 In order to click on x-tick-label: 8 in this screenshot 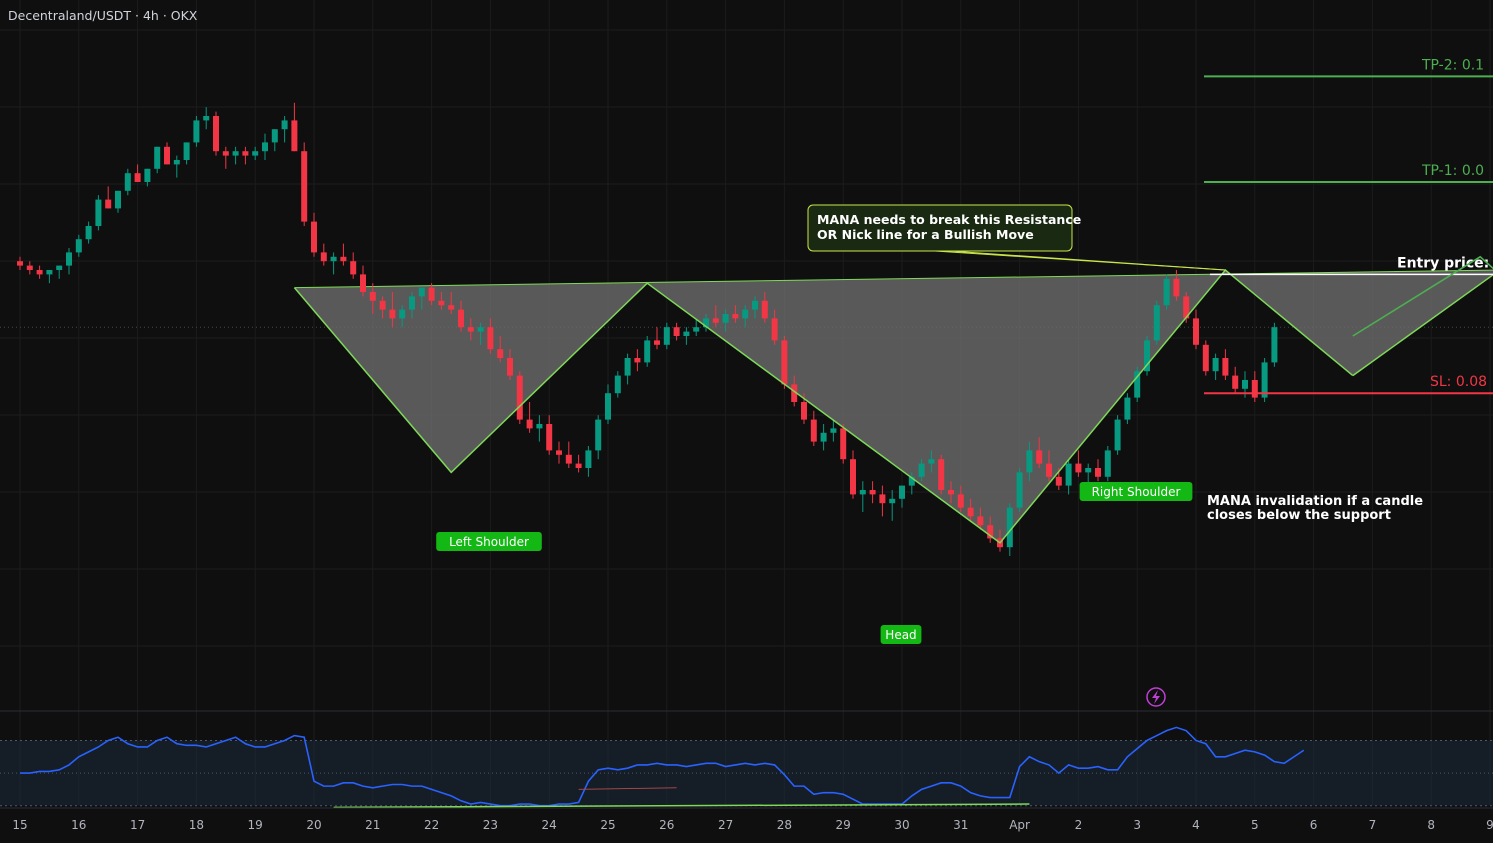, I will do `click(1431, 825)`.